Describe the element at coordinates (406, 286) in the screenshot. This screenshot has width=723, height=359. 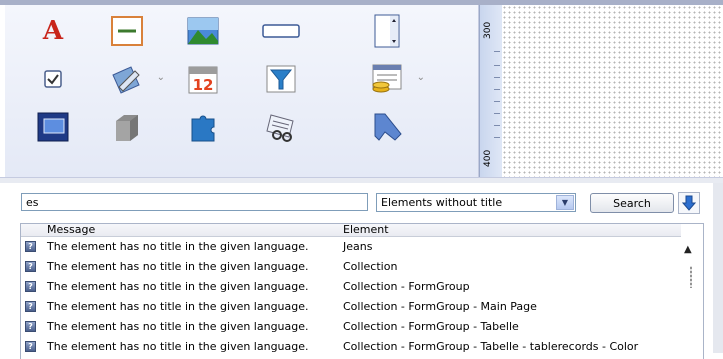
I see `row-element: Collection - FormGroup` at that location.